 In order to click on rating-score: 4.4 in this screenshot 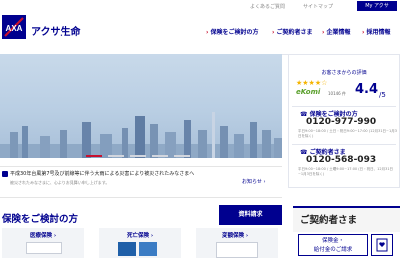, I will do `click(367, 89)`.